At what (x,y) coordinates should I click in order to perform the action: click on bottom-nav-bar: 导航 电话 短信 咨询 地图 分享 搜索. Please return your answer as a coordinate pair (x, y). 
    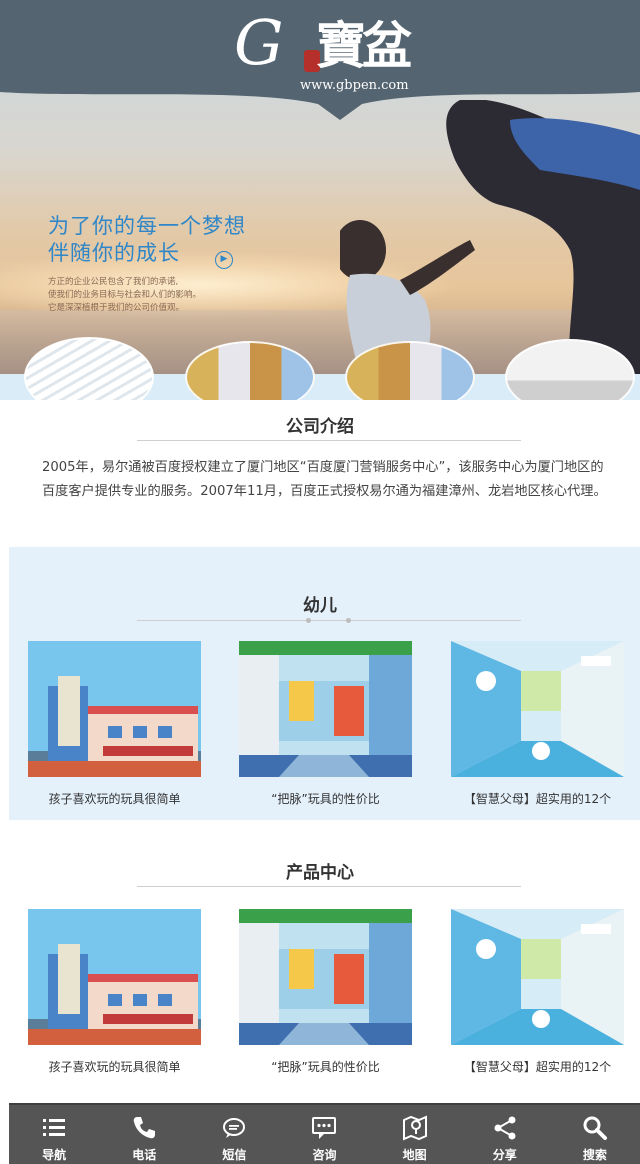
    Looking at the image, I should click on (324, 1133).